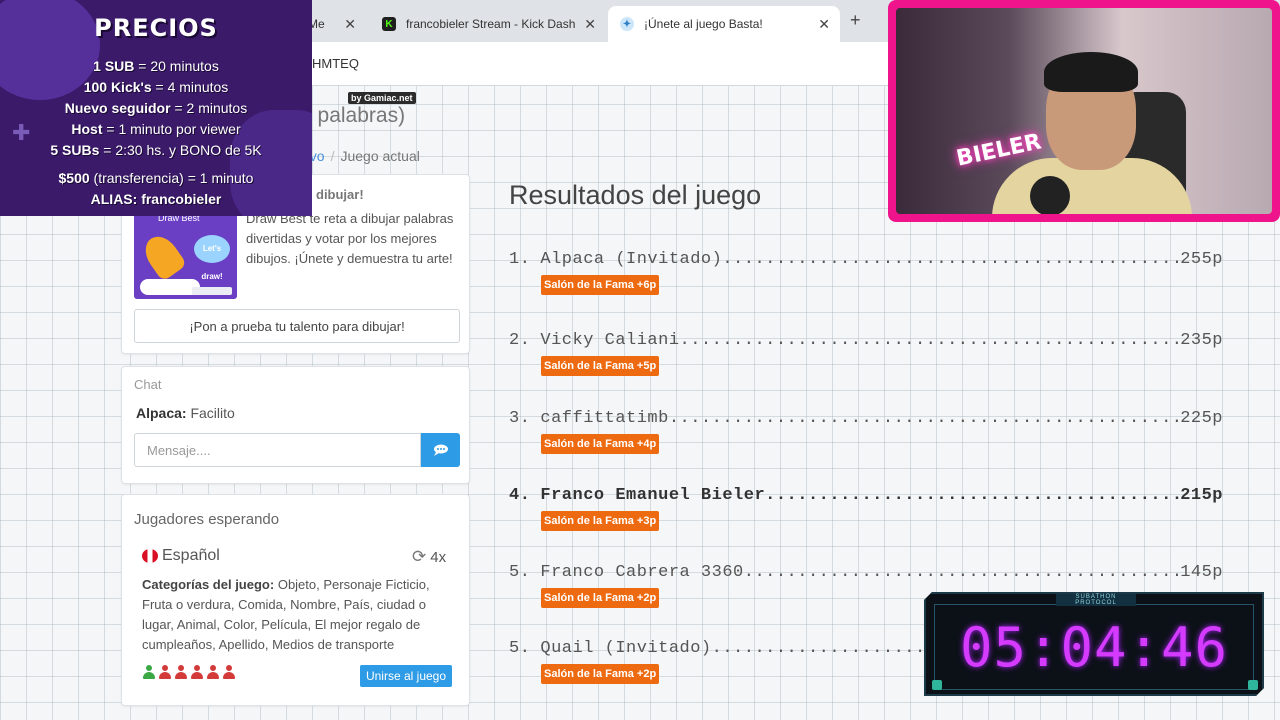  What do you see at coordinates (163, 256) in the screenshot?
I see `rocket-icon` at bounding box center [163, 256].